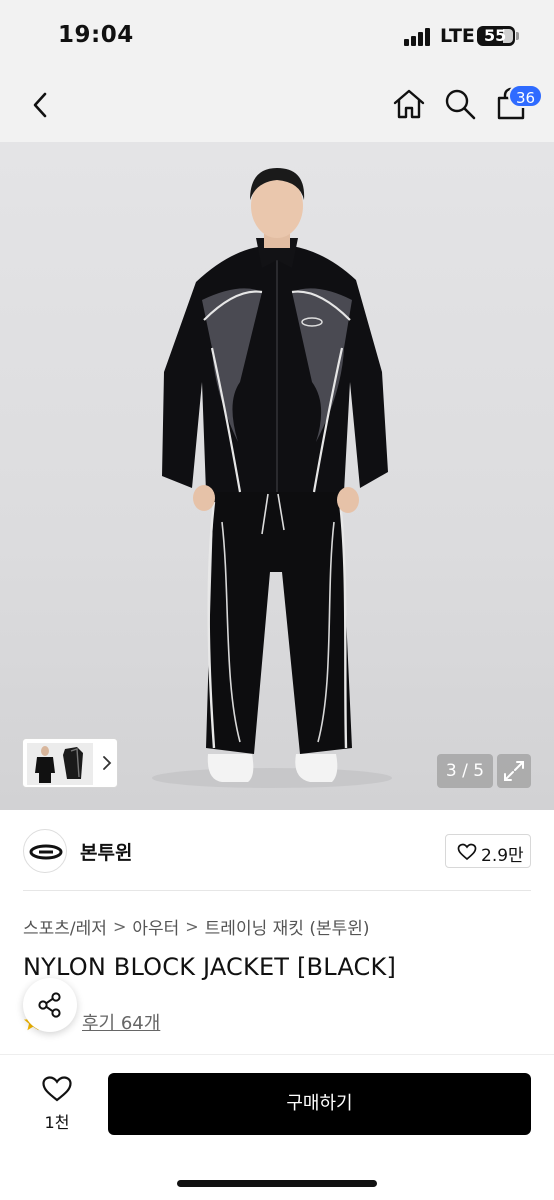 The image size is (554, 1200). What do you see at coordinates (457, 36) in the screenshot?
I see `network-label: LTE` at bounding box center [457, 36].